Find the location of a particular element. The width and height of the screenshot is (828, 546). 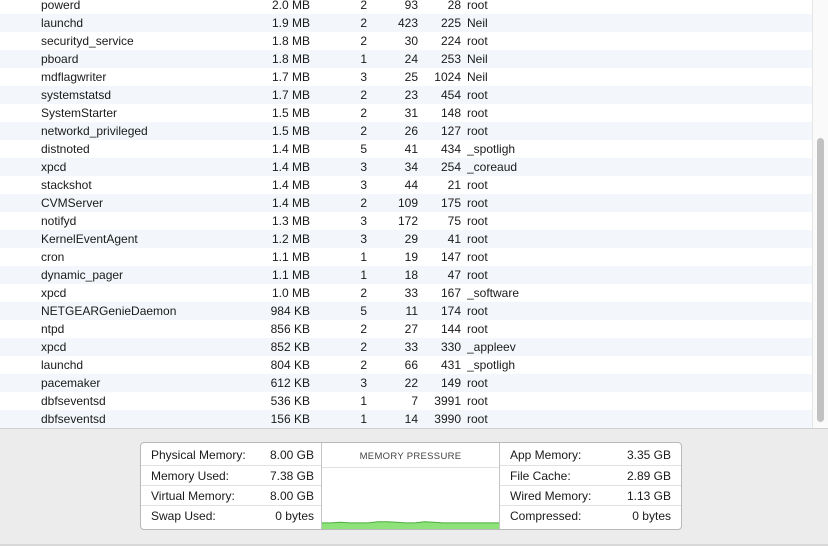

table-row: pacemaker 612 KB 3 22 149 root is located at coordinates (406, 383).